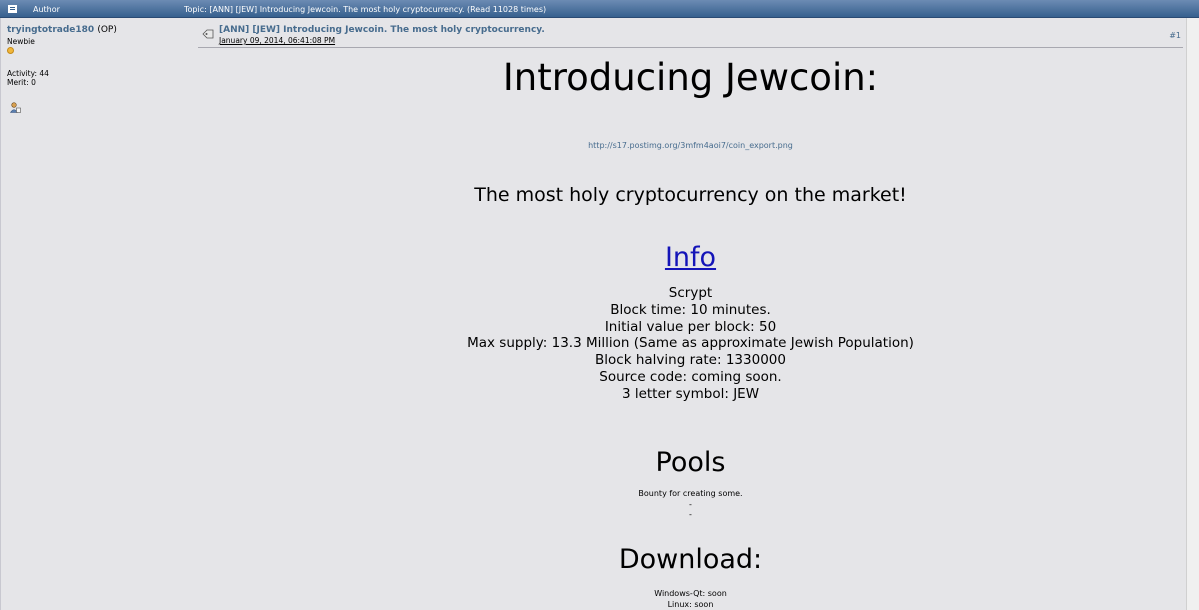 This screenshot has height=610, width=1199. I want to click on download-line: Linux: soon, so click(690, 604).